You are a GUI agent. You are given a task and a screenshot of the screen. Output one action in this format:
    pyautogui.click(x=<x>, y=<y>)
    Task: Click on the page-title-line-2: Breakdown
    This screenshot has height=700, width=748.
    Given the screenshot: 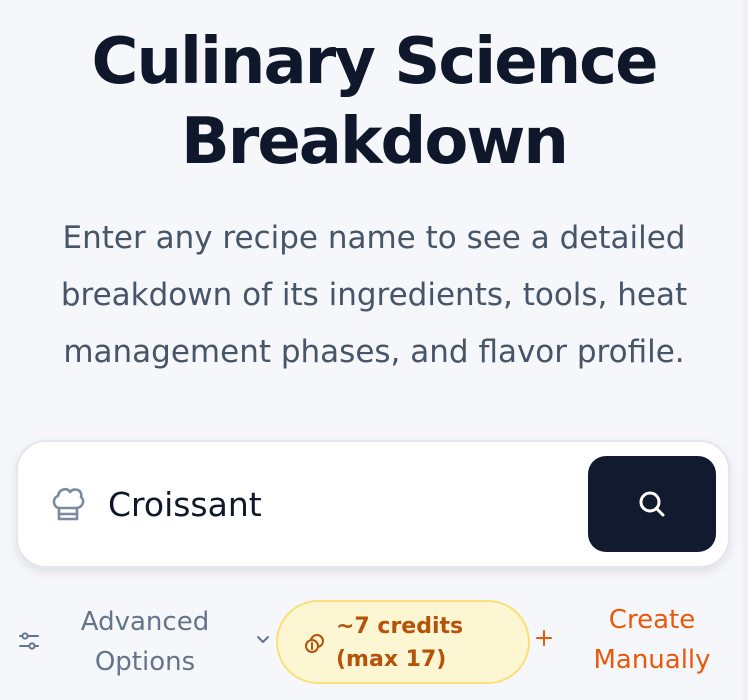 What is the action you would take?
    pyautogui.click(x=375, y=142)
    